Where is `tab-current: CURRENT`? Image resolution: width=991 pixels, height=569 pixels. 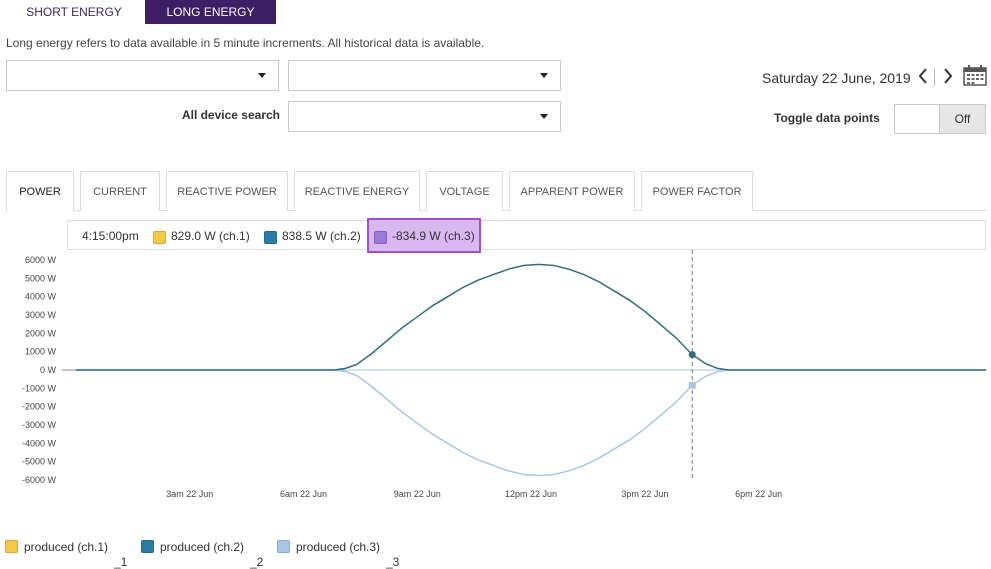
tab-current: CURRENT is located at coordinates (120, 191).